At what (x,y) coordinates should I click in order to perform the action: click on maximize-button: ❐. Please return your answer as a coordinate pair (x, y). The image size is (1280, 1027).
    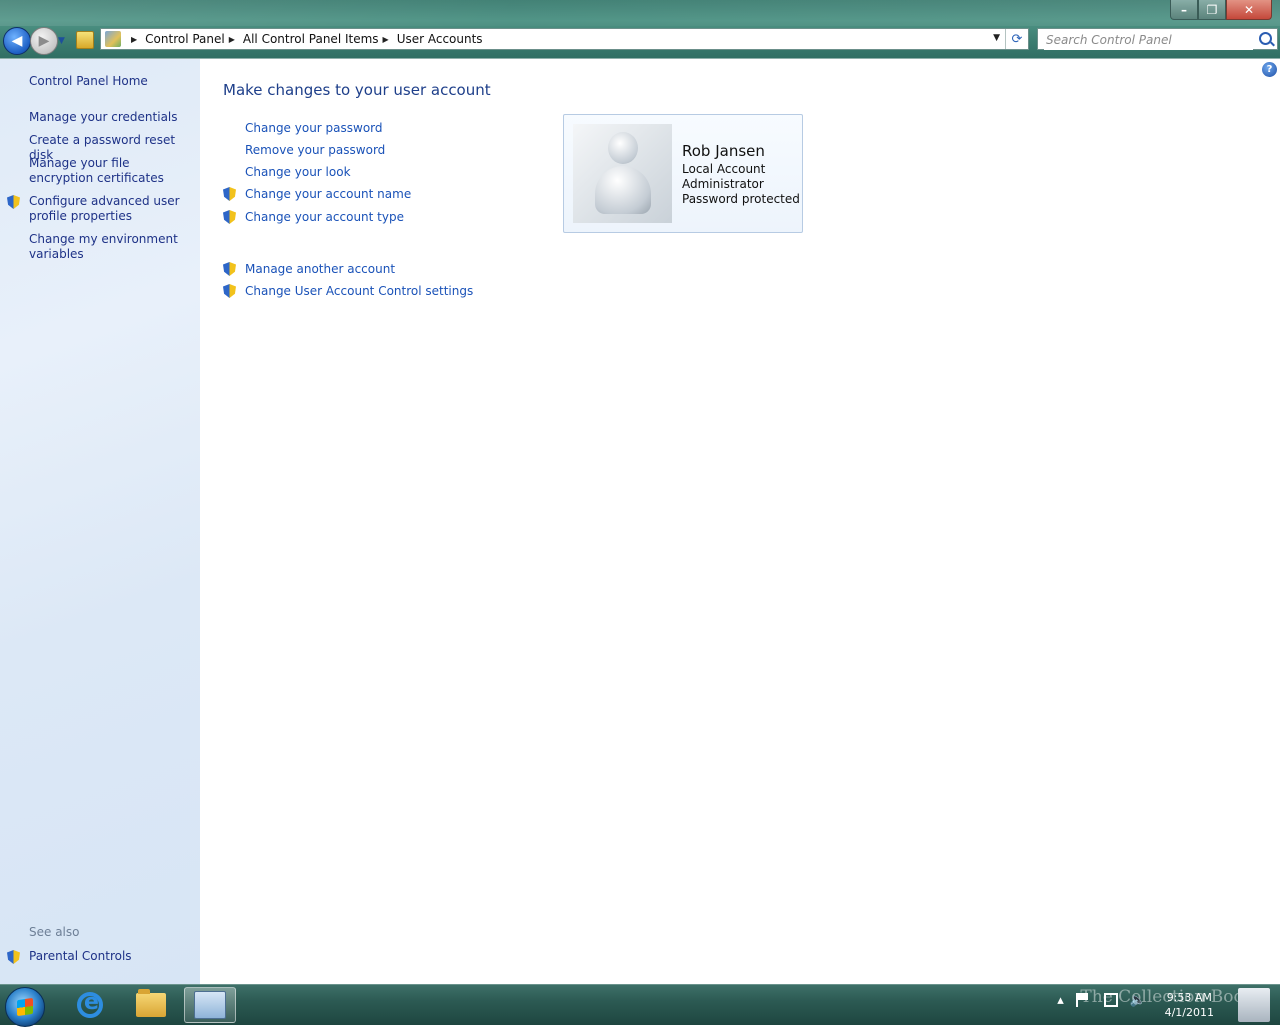
    Looking at the image, I should click on (1212, 10).